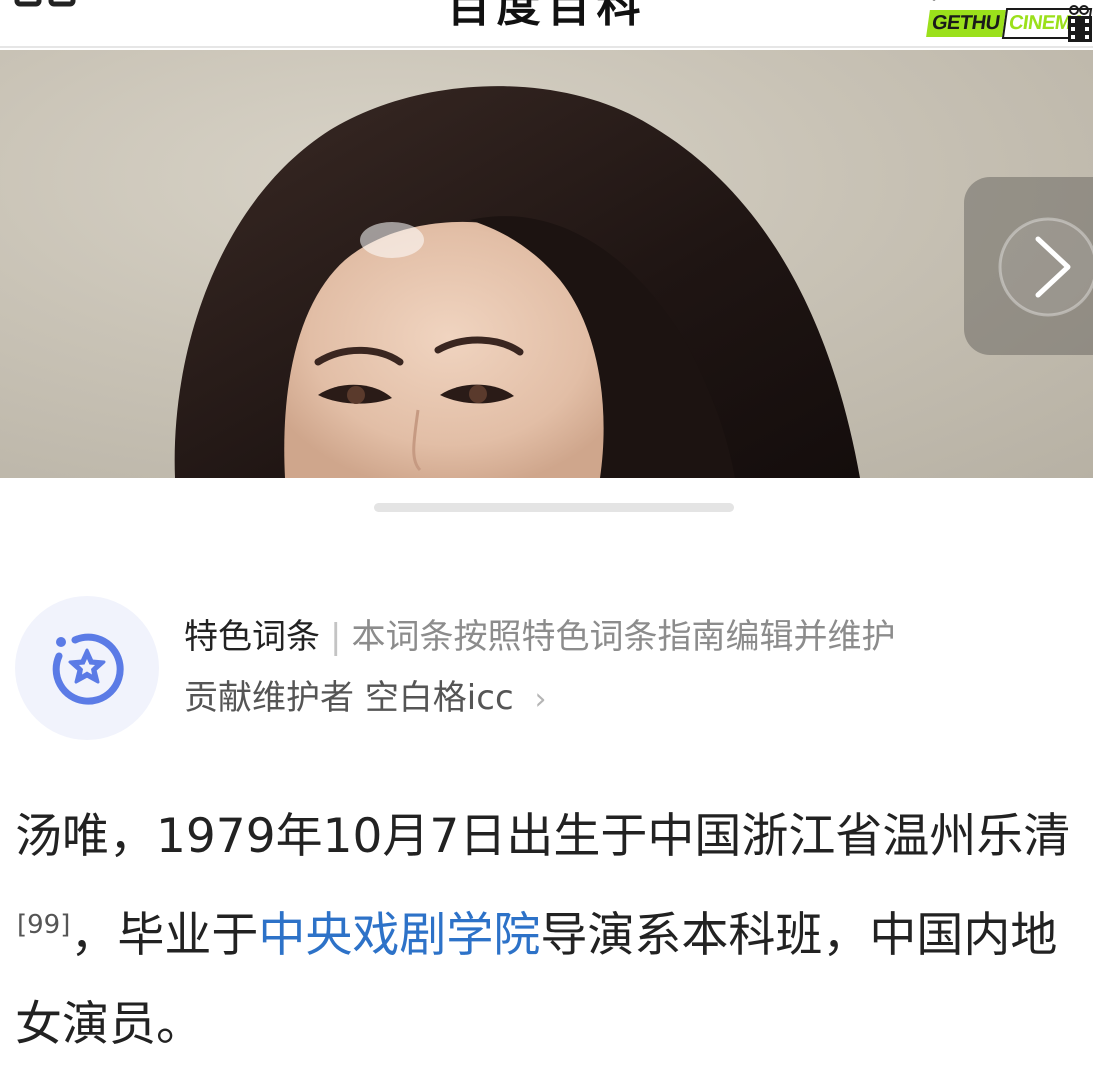 This screenshot has width=1093, height=1088. I want to click on maintainer-link: 贡献维护者 空白格icc ›, so click(365, 699).